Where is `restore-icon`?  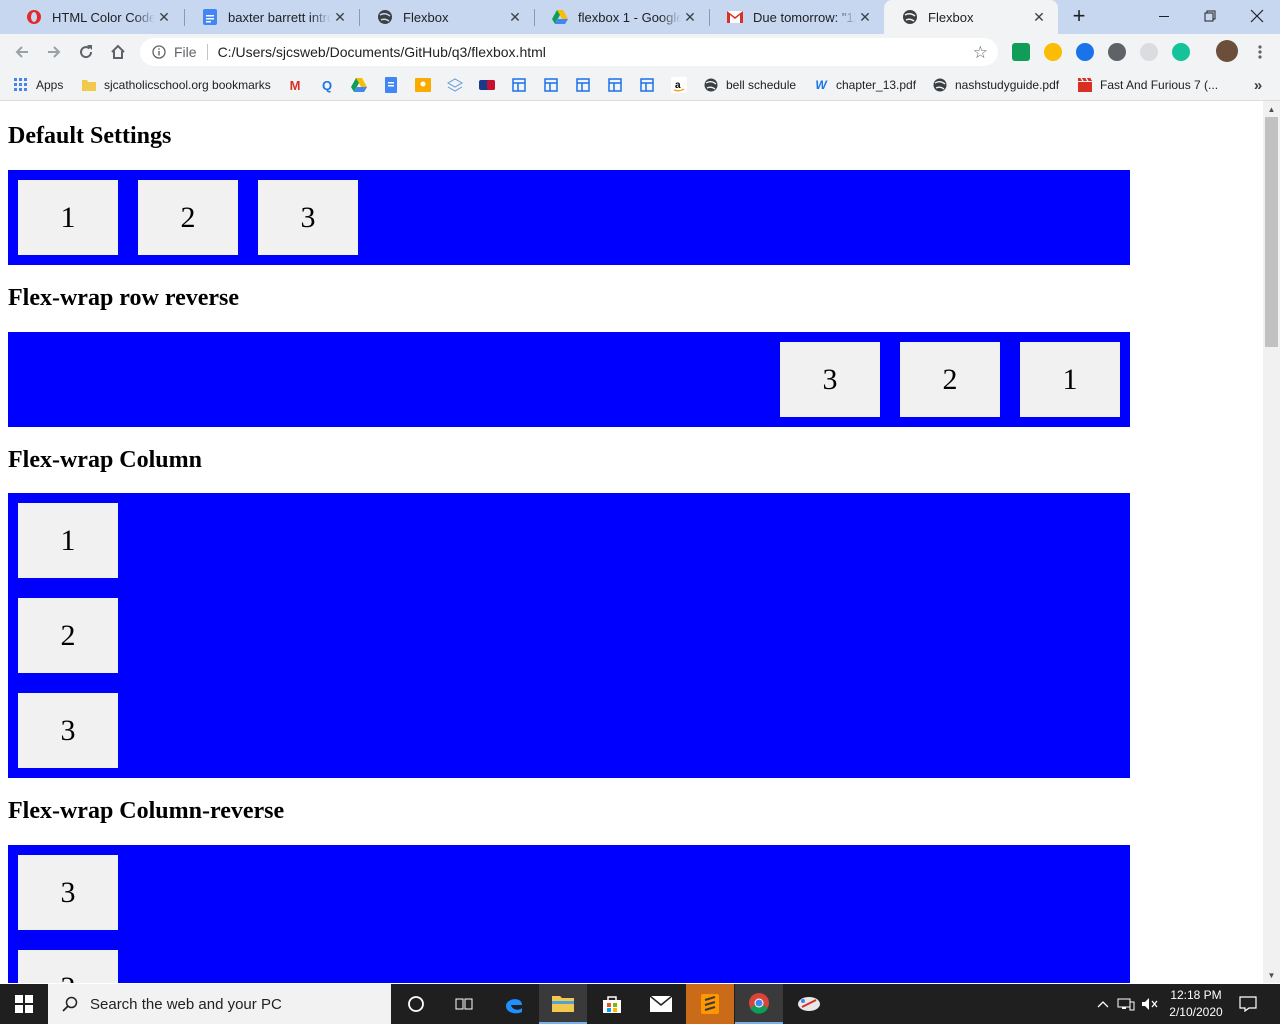 restore-icon is located at coordinates (1210, 16).